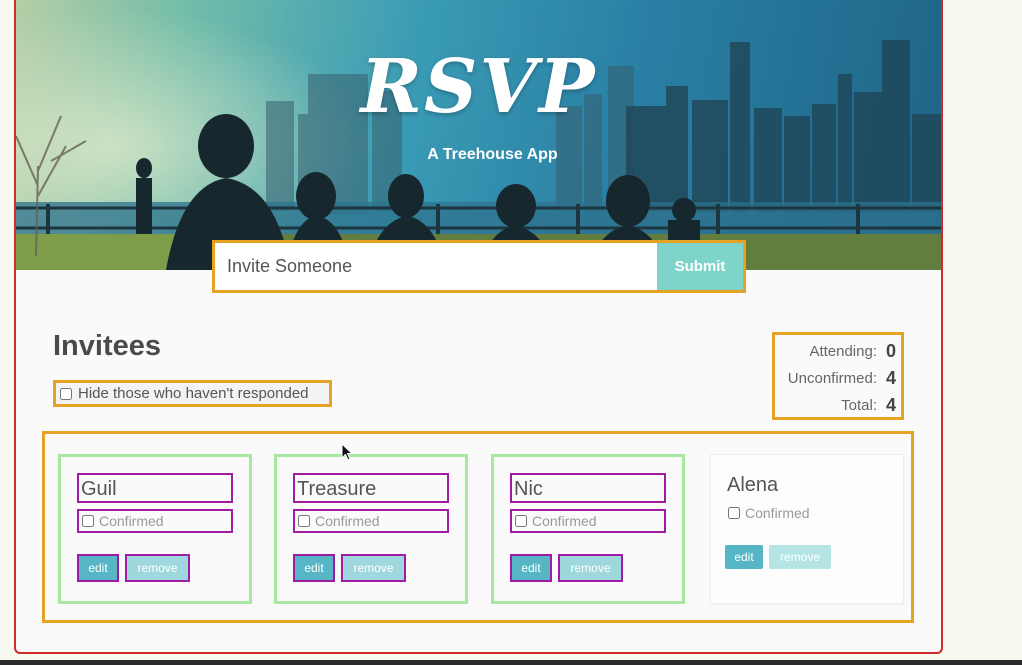 Image resolution: width=1022 pixels, height=665 pixels. What do you see at coordinates (890, 378) in the screenshot?
I see `unconfirmed-count: 4` at bounding box center [890, 378].